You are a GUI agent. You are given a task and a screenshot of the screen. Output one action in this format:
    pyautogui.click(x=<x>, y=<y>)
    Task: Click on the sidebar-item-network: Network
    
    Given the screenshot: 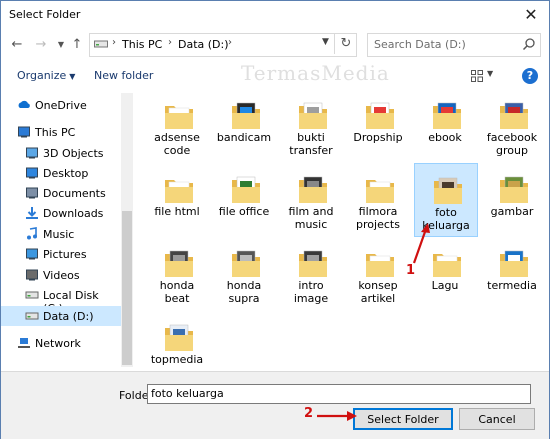 What is the action you would take?
    pyautogui.click(x=61, y=343)
    